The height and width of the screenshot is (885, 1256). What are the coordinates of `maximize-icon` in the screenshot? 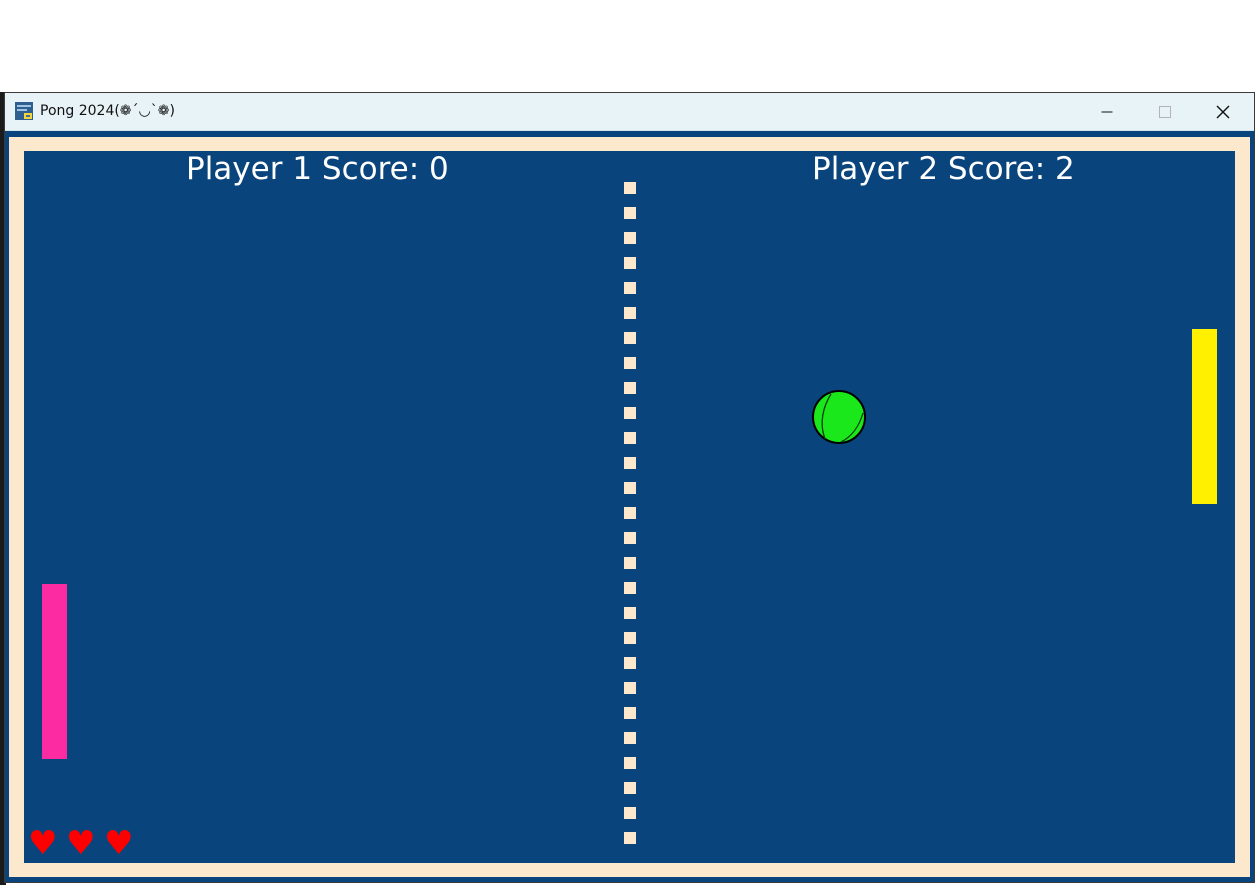 It's located at (1165, 112).